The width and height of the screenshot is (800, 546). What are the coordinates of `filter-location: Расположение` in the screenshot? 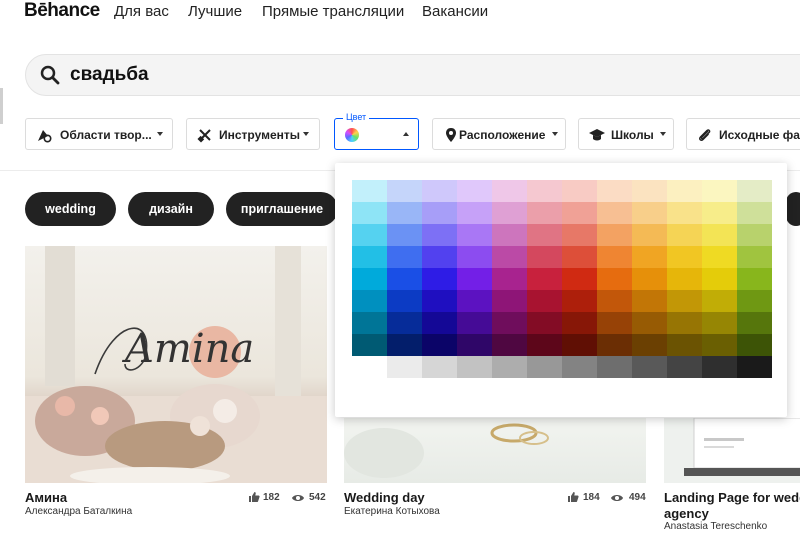 It's located at (499, 134).